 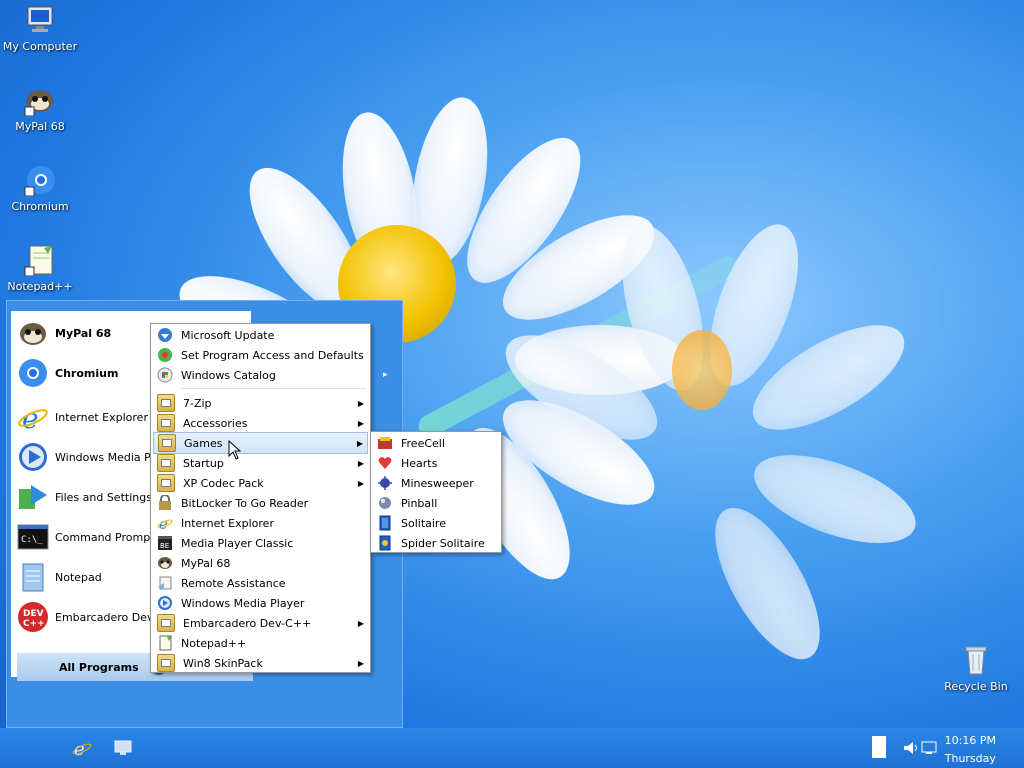 I want to click on menu-item-games: Games ▶, so click(x=260, y=443).